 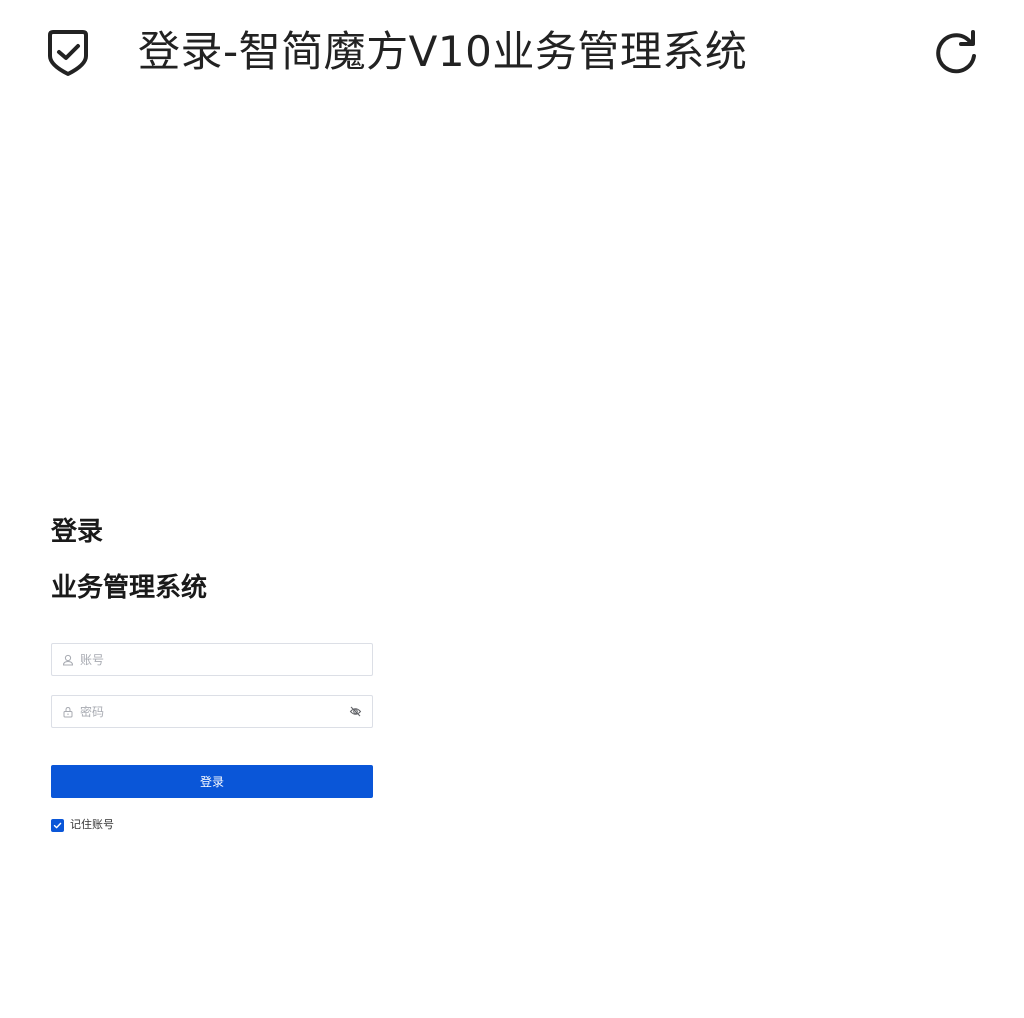 I want to click on page-title: 登录-智简魔方V10业务管理系统, so click(x=443, y=51).